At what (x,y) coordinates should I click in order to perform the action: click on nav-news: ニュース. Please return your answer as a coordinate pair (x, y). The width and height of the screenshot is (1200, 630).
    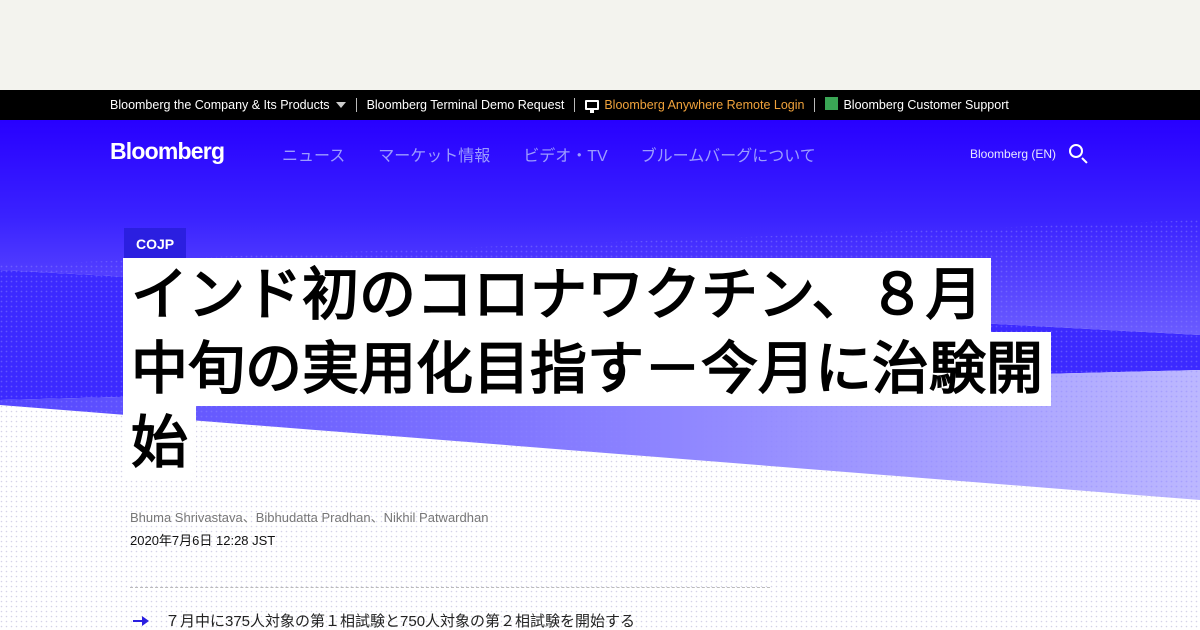
    Looking at the image, I should click on (313, 154).